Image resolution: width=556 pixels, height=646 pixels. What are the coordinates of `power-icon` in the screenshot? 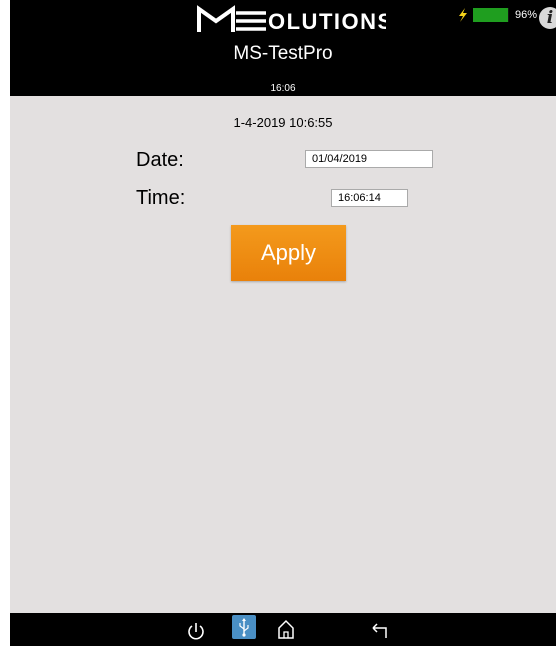 It's located at (196, 629).